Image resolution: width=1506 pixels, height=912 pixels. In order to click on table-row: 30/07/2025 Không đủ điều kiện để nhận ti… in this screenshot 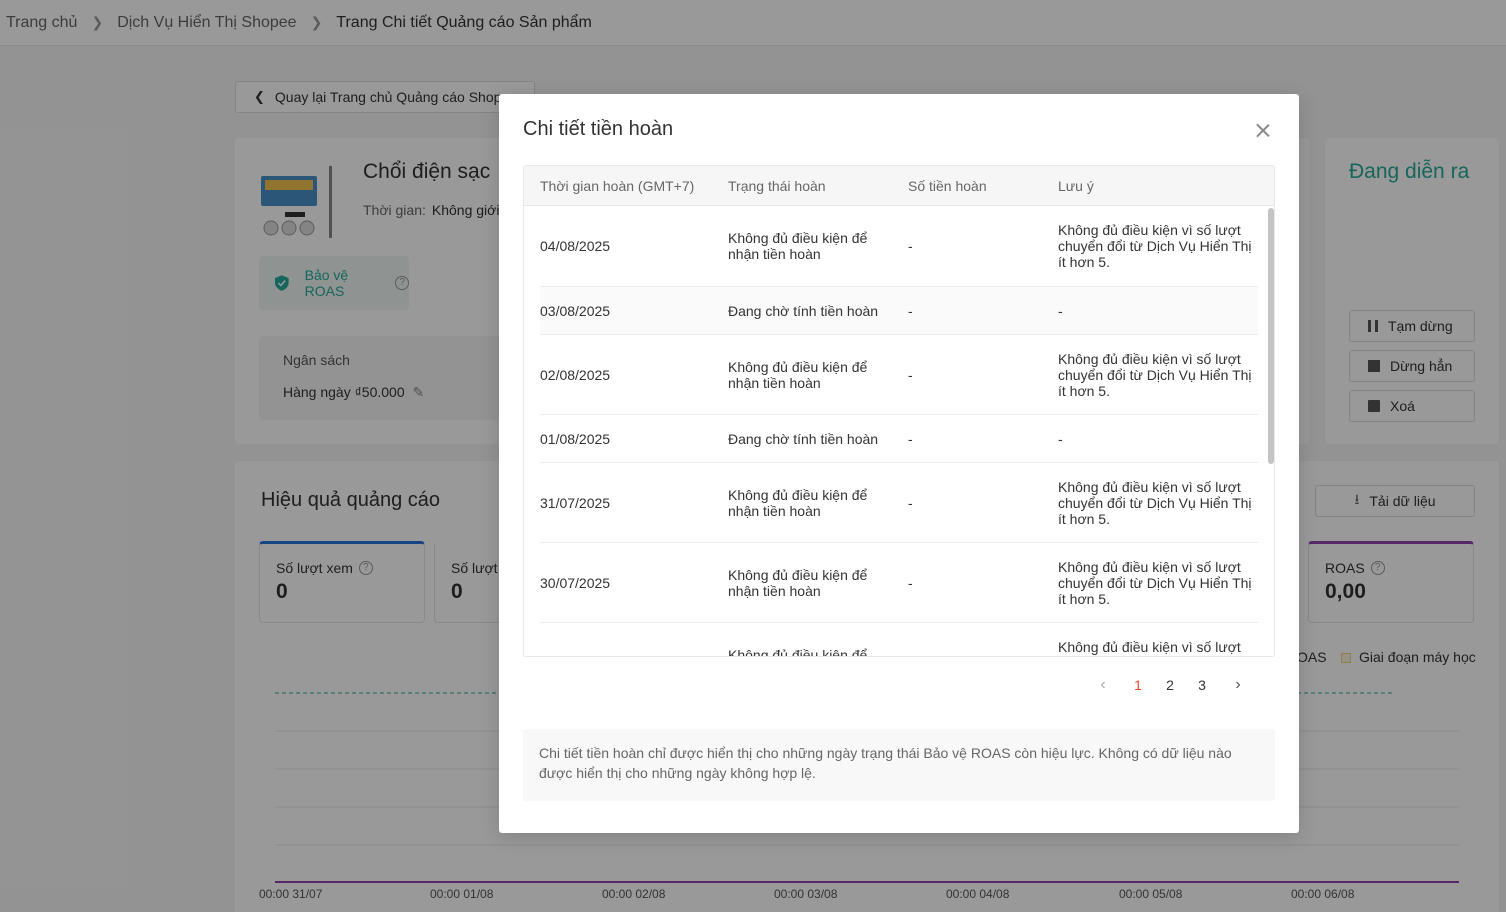, I will do `click(899, 583)`.